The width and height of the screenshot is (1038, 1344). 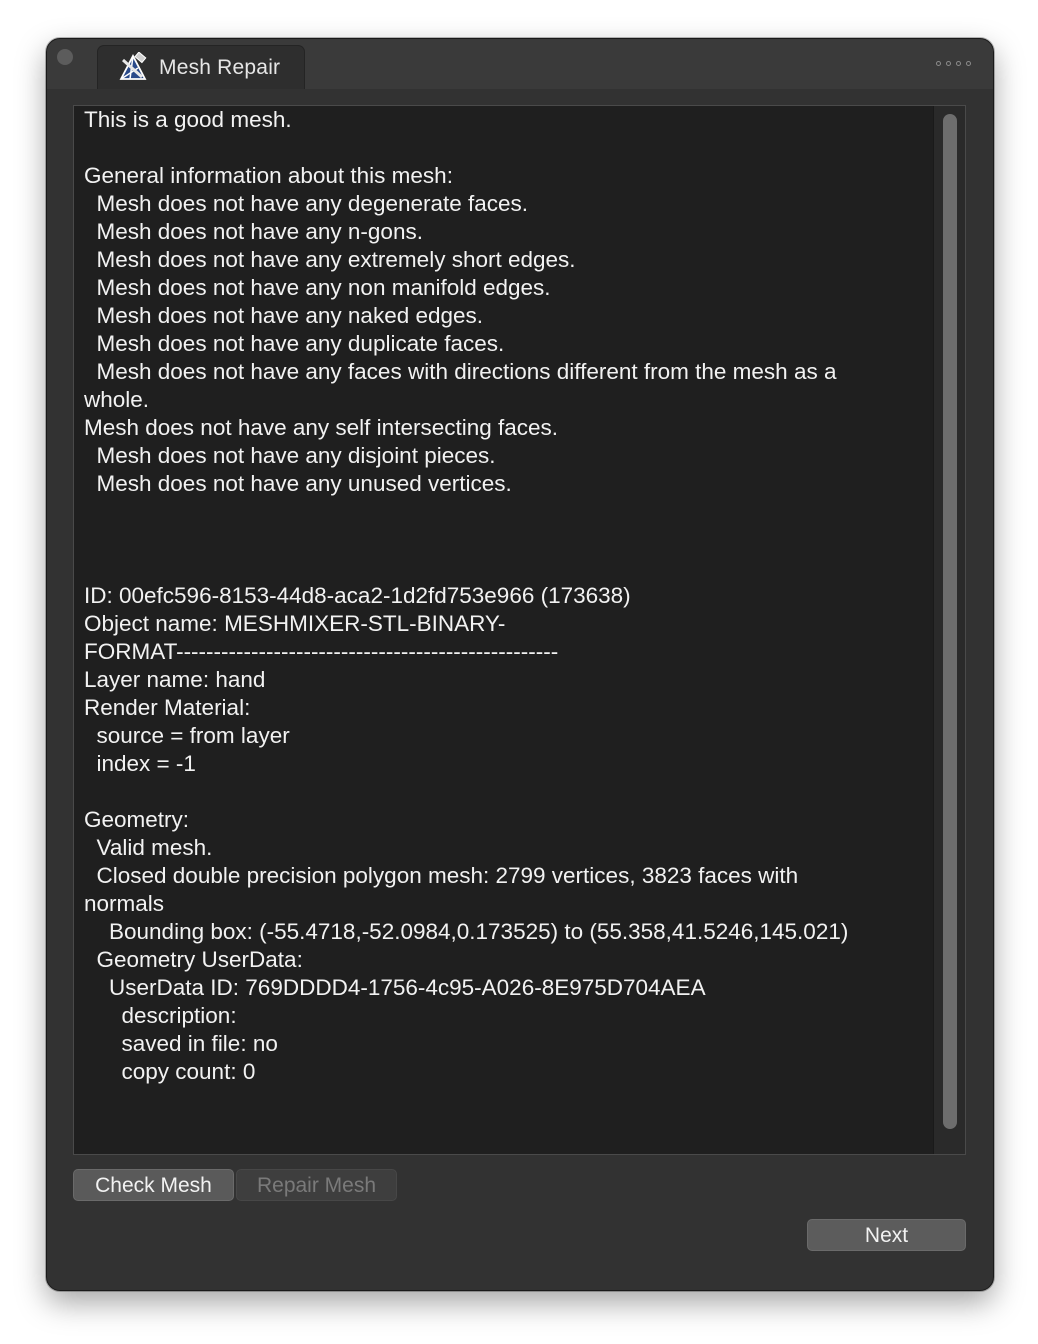 What do you see at coordinates (316, 1185) in the screenshot?
I see `repair-mesh-button: Repair Mesh` at bounding box center [316, 1185].